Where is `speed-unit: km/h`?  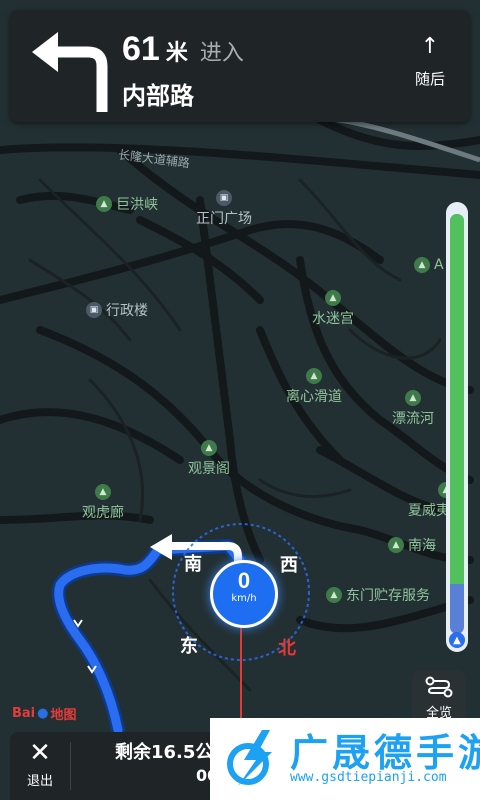
speed-unit: km/h is located at coordinates (244, 598).